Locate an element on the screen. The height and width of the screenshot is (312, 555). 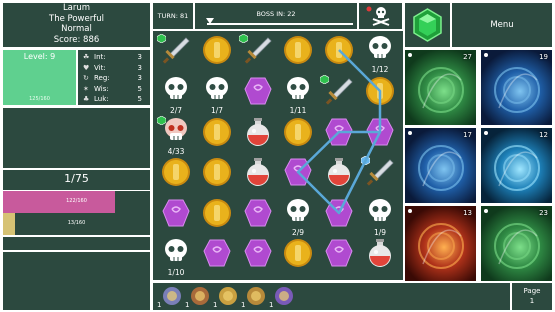
inventory-bar: 1 1 1 1 1 is located at coordinates (331, 296).